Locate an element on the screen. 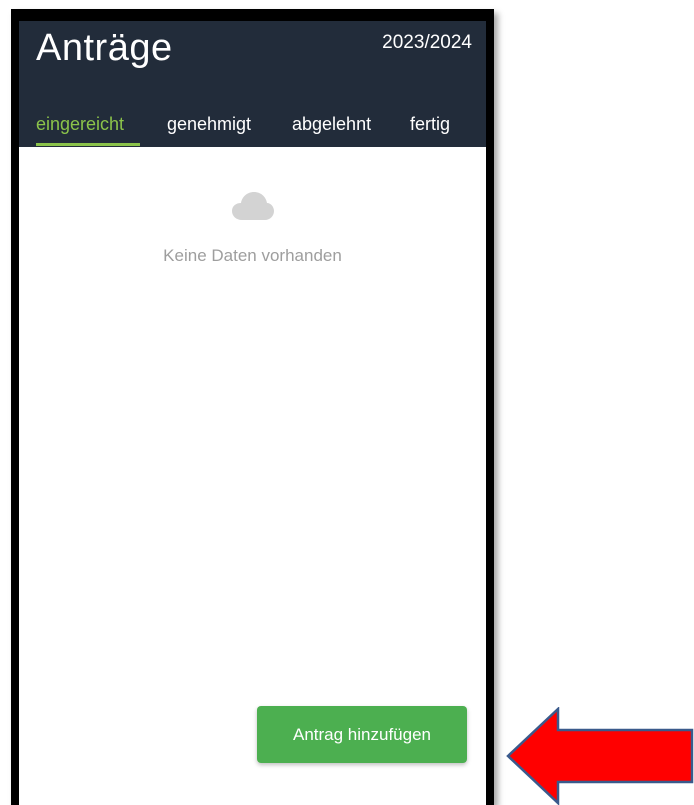  tab-fertig: fertig is located at coordinates (430, 128).